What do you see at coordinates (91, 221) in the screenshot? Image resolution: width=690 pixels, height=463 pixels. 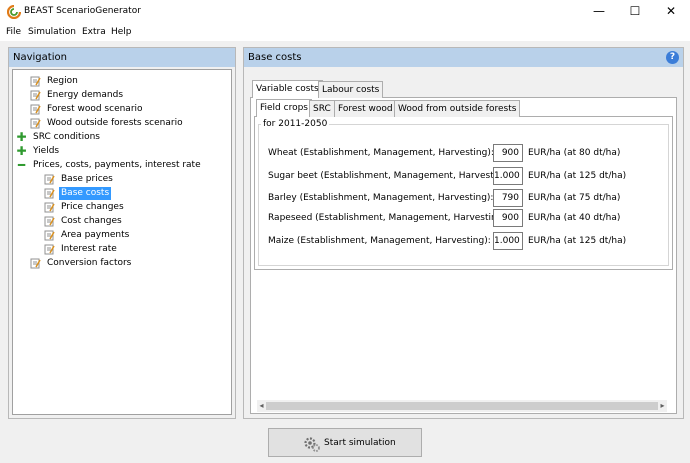 I see `tree-item-label: Cost changes` at bounding box center [91, 221].